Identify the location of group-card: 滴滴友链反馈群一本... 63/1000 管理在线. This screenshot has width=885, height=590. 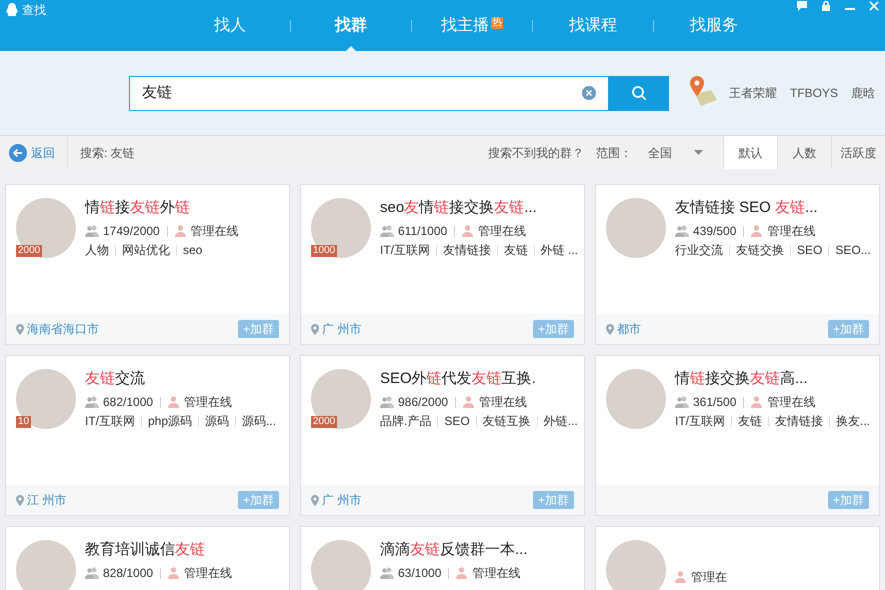
(442, 558).